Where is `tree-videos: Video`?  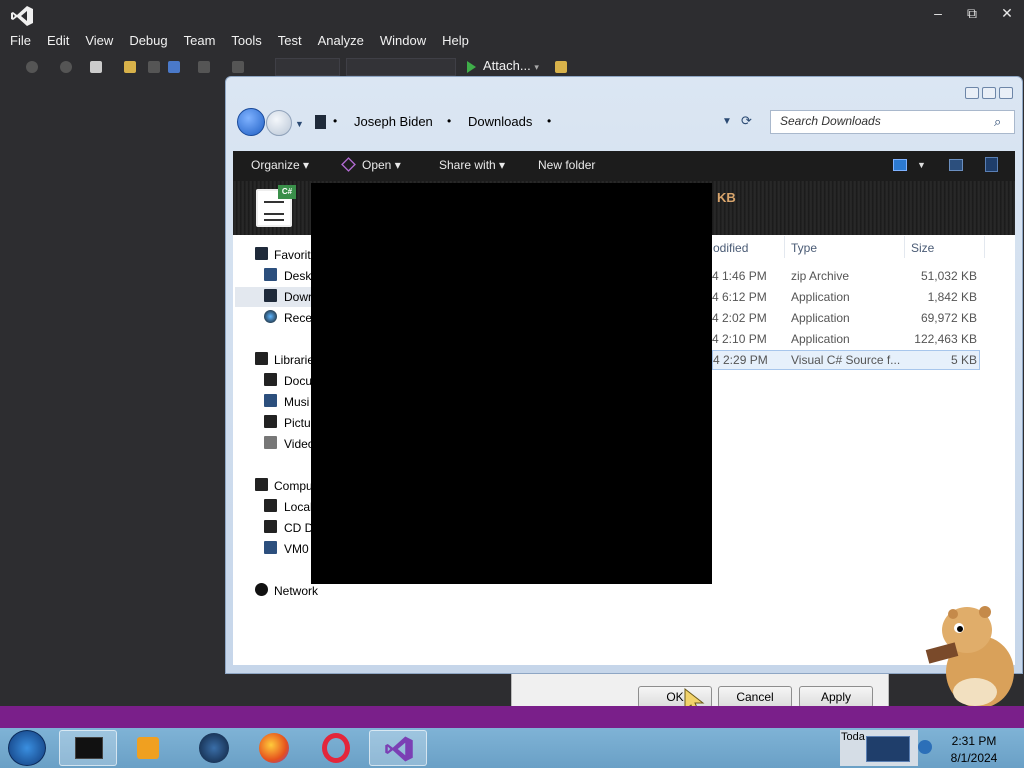
tree-videos: Video is located at coordinates (299, 444).